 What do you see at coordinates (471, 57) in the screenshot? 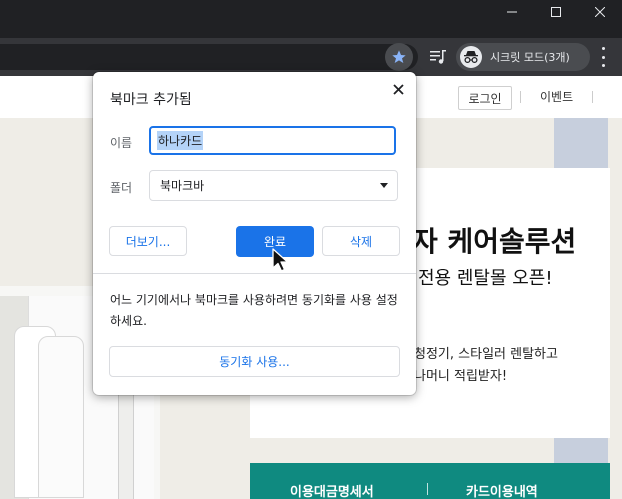
I see `incognito-icon` at bounding box center [471, 57].